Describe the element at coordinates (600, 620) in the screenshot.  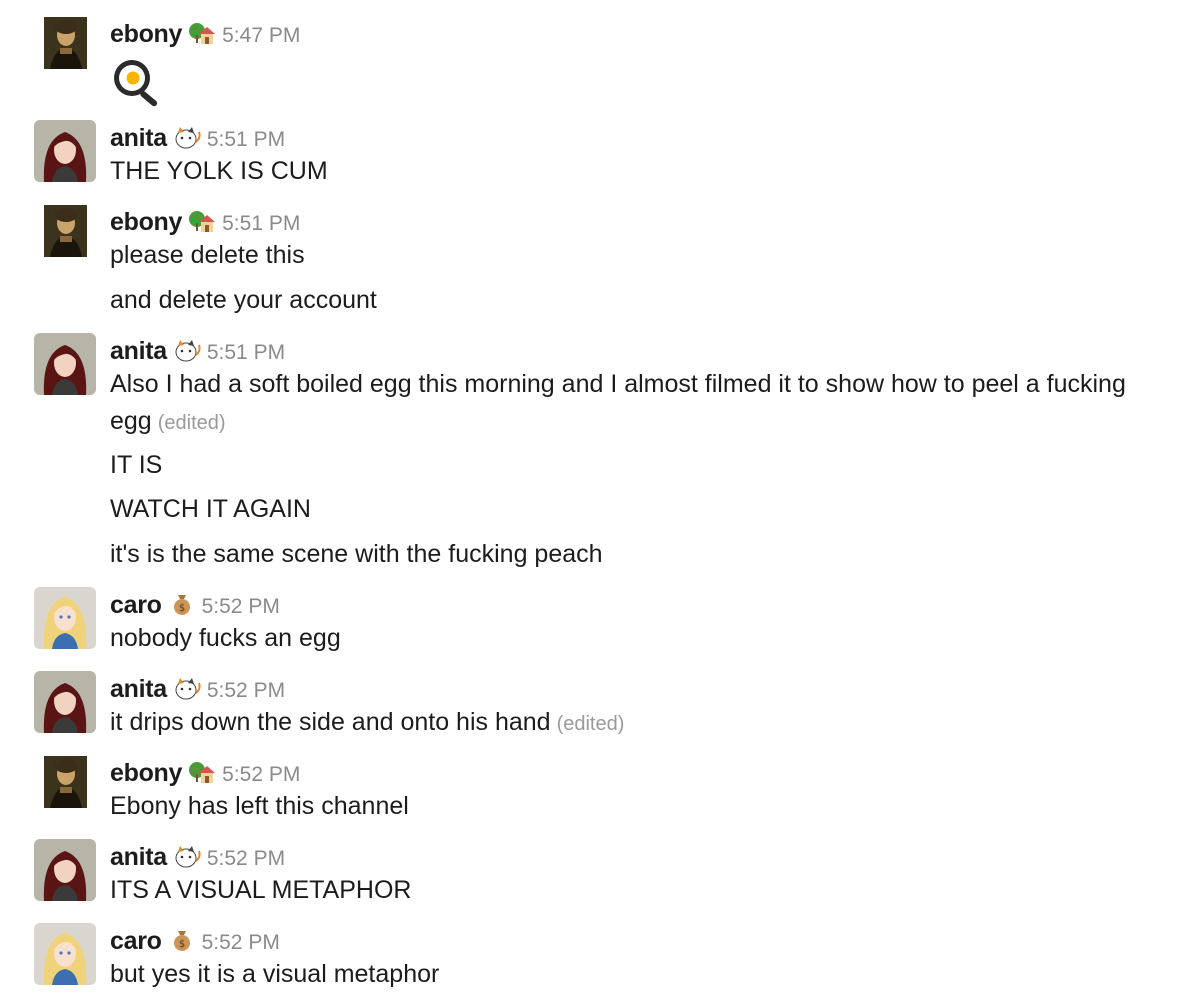
I see `message: caro $ 5:52 PM nobody fucks an egg` at that location.